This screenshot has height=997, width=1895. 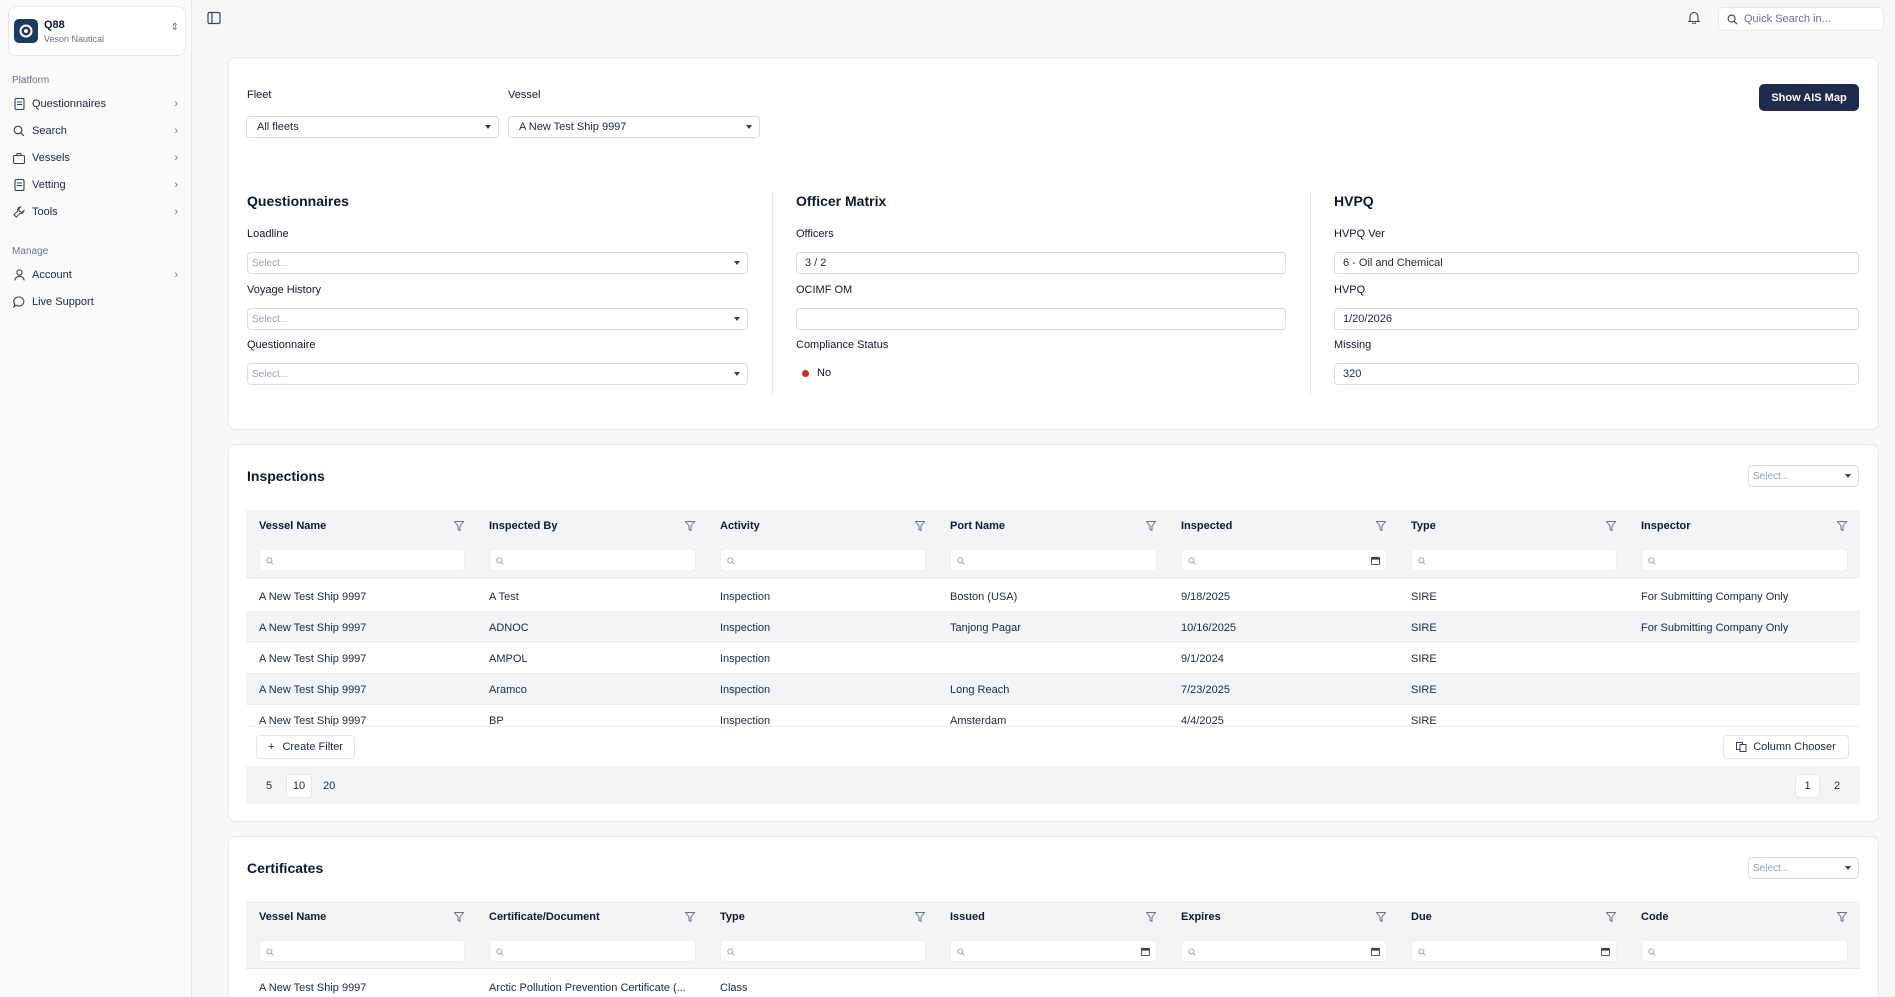 I want to click on hvpq-date-field: 1/20/2026, so click(x=1596, y=319).